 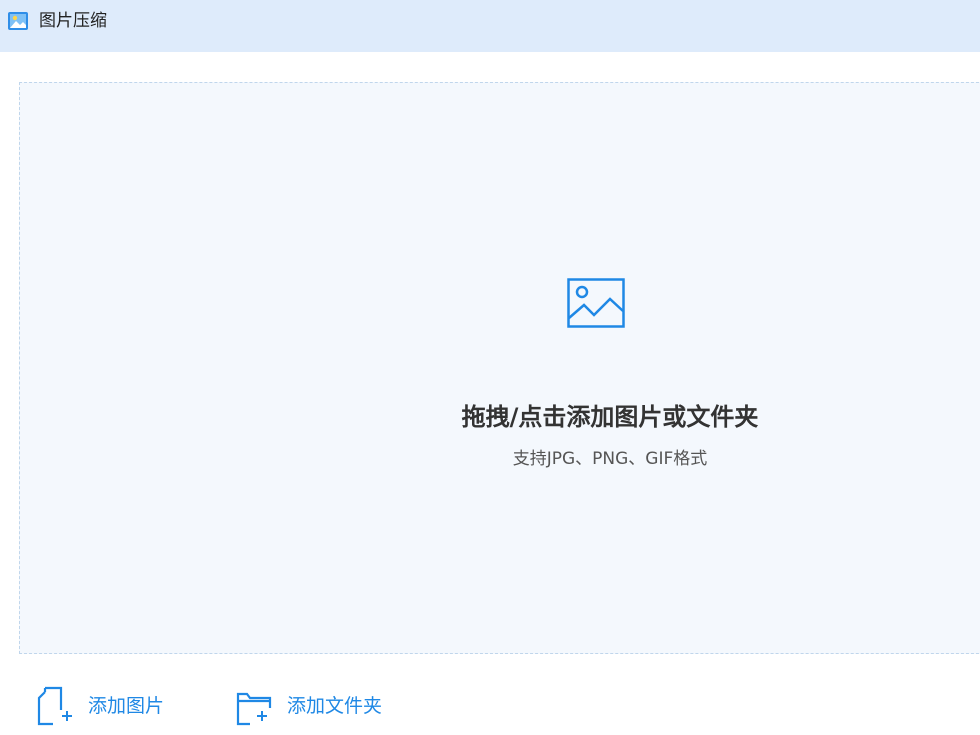 I want to click on title-bar: 图片压缩, so click(x=490, y=26).